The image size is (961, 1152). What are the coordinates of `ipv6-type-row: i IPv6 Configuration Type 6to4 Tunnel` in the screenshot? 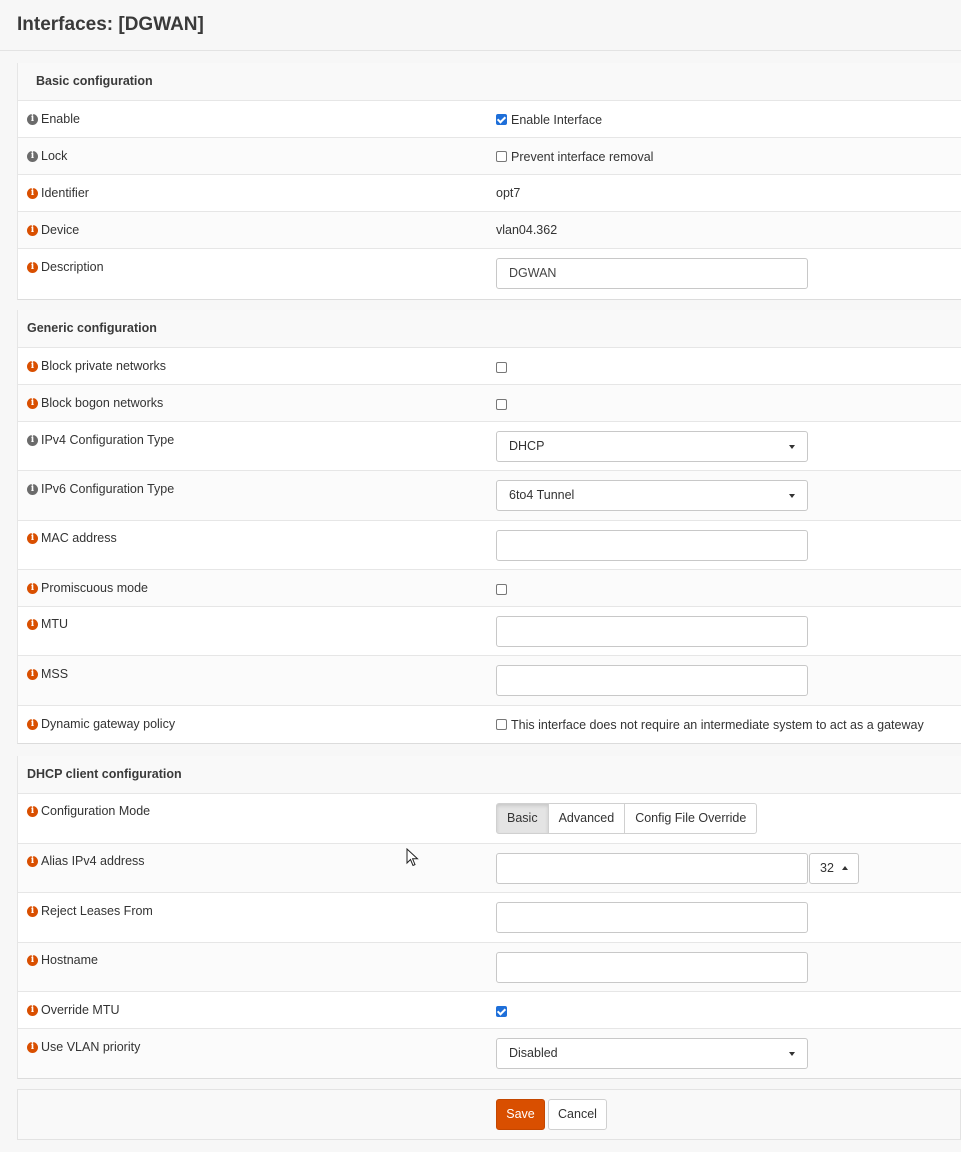 It's located at (489, 496).